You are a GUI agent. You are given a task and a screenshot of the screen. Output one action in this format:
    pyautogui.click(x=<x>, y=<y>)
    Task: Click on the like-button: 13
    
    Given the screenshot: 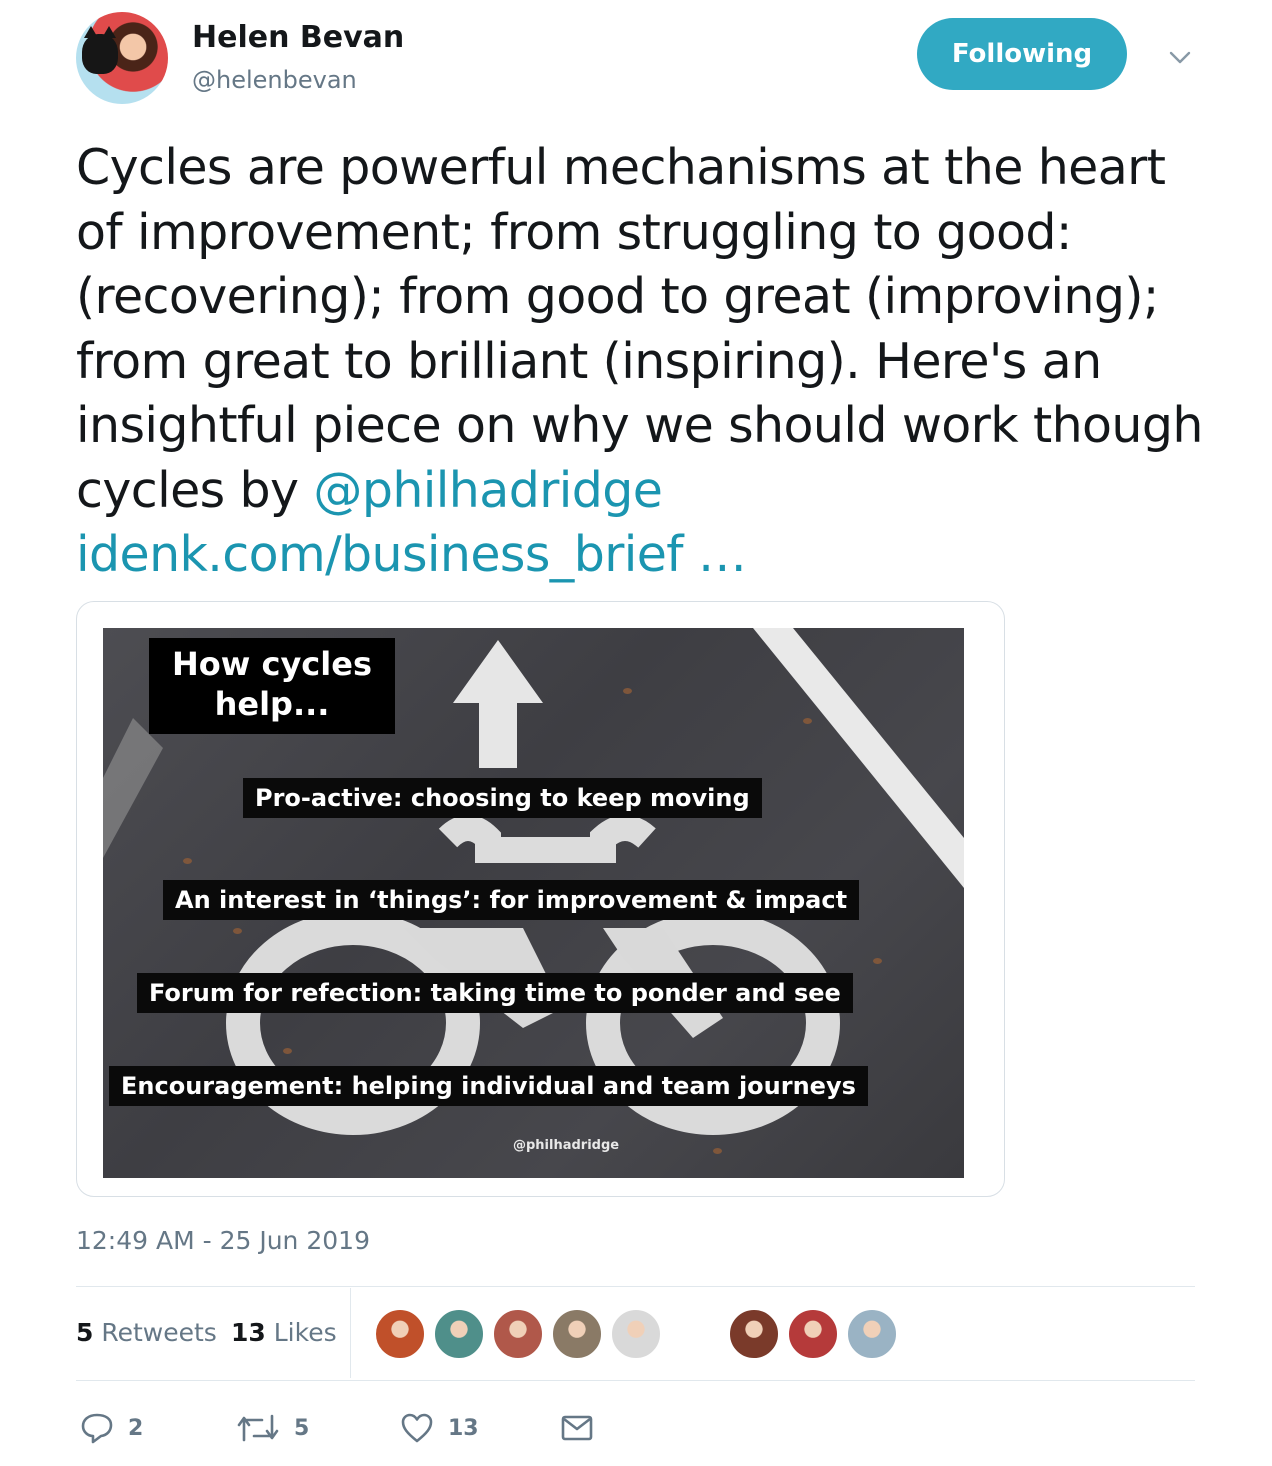 What is the action you would take?
    pyautogui.click(x=439, y=1428)
    